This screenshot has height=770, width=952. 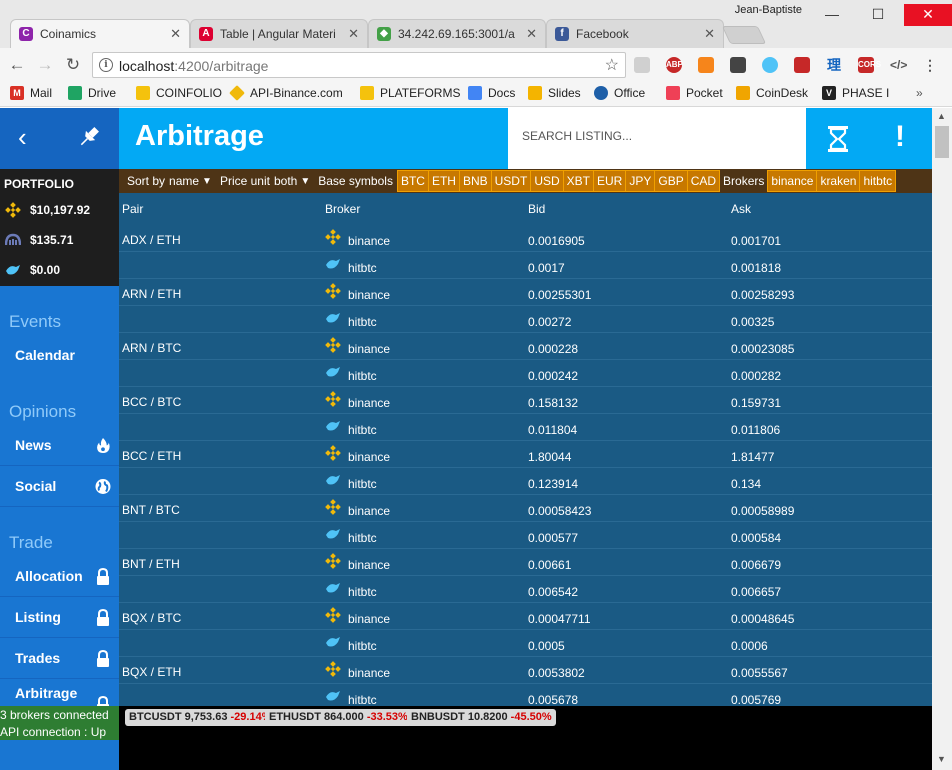 What do you see at coordinates (444, 181) in the screenshot?
I see `chip-base-eth: ETH` at bounding box center [444, 181].